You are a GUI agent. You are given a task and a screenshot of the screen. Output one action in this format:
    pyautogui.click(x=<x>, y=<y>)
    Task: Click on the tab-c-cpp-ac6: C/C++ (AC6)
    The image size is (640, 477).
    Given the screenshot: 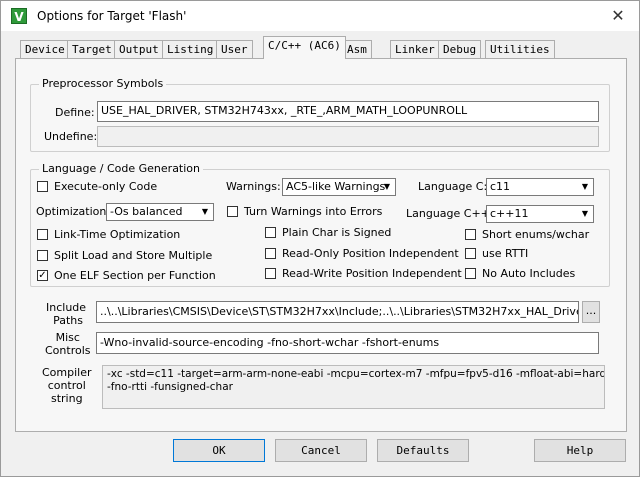 What is the action you would take?
    pyautogui.click(x=304, y=47)
    